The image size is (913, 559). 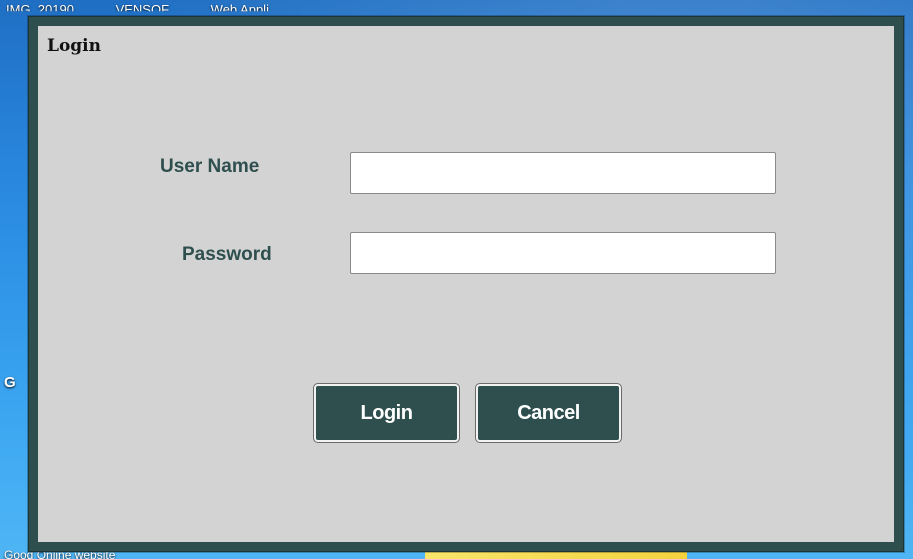 I want to click on password-input, so click(x=563, y=253).